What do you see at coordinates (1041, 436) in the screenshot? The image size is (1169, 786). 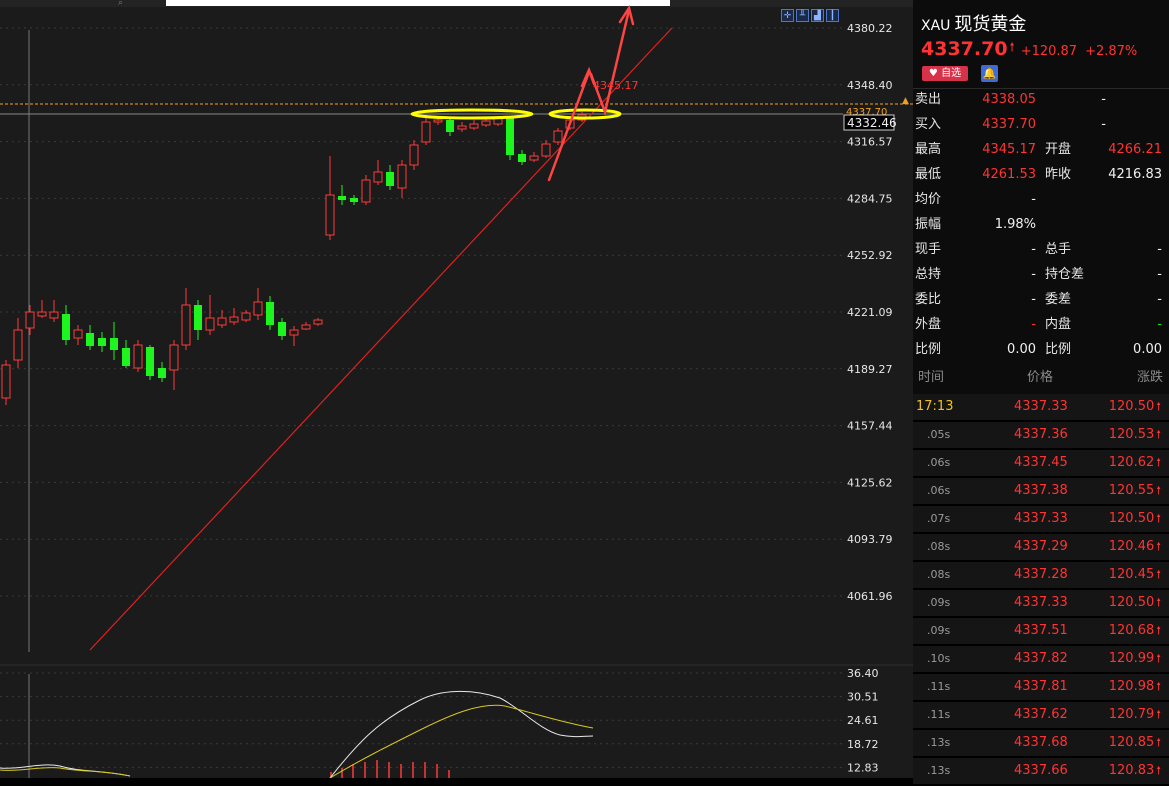 I see `trade-row: .05s 4337.36 120.53 🠕` at bounding box center [1041, 436].